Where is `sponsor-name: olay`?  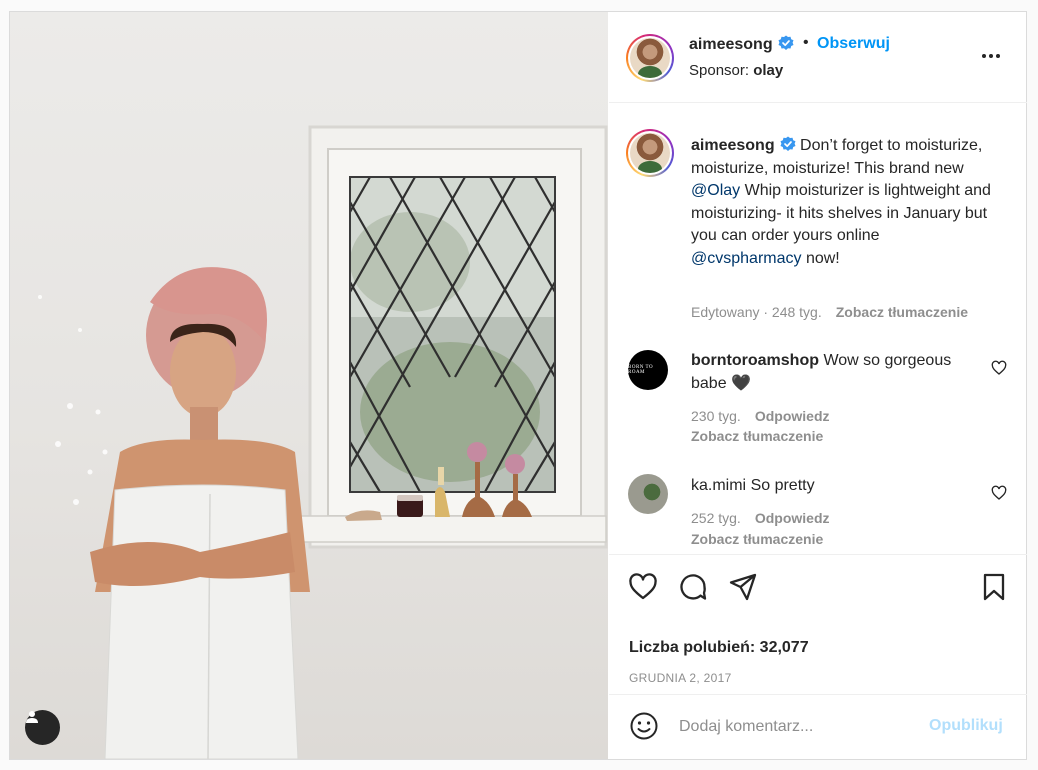 sponsor-name: olay is located at coordinates (768, 70).